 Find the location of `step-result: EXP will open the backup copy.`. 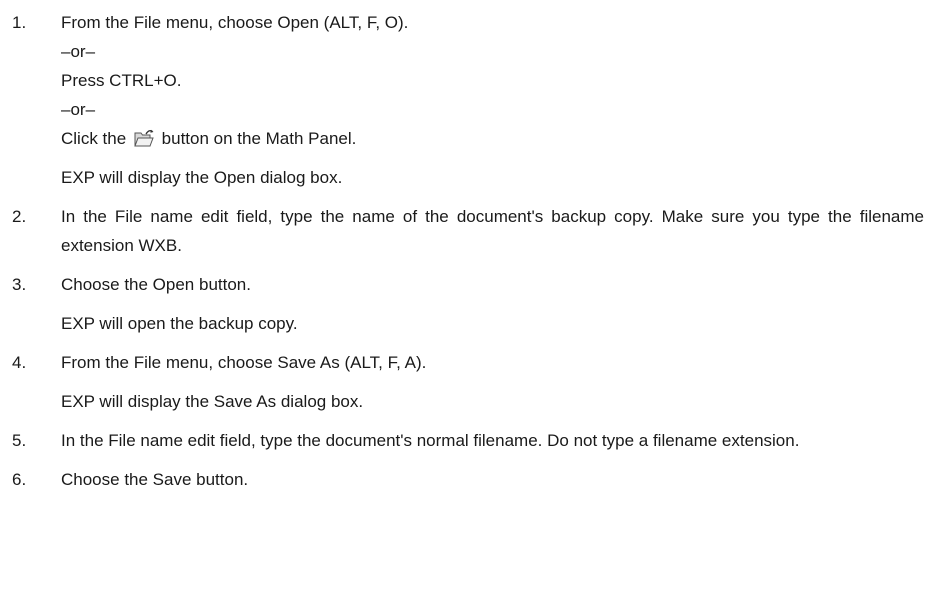

step-result: EXP will open the backup copy. is located at coordinates (179, 323).